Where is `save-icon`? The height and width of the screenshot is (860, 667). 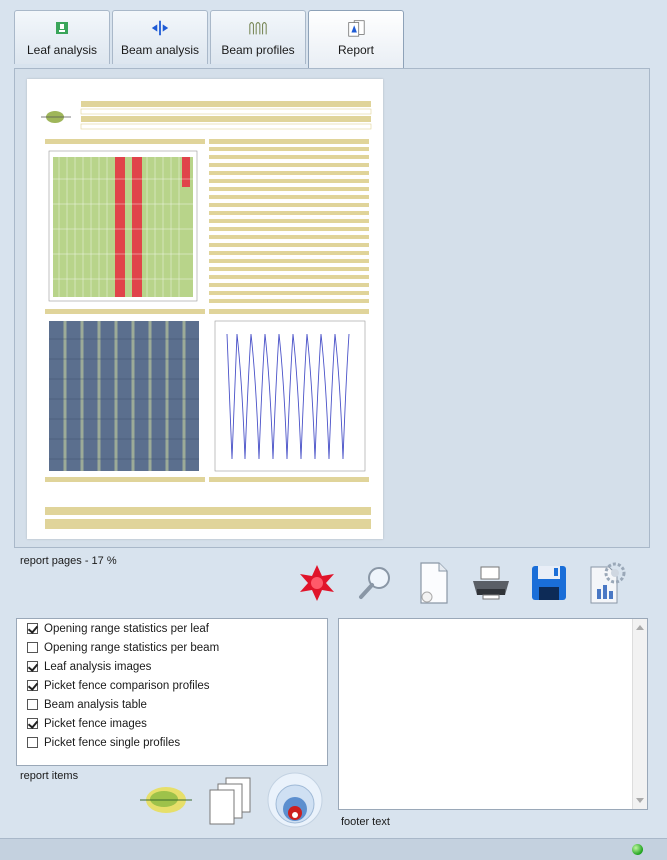
save-icon is located at coordinates (549, 583).